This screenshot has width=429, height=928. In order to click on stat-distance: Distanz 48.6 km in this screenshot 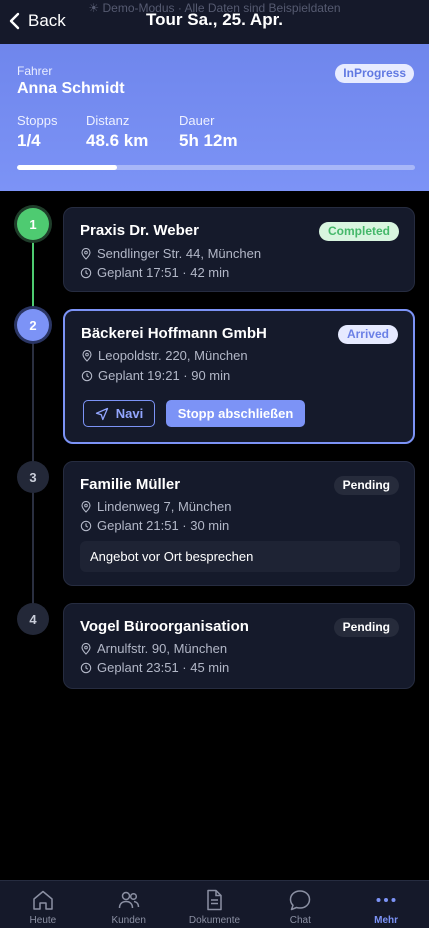, I will do `click(117, 132)`.